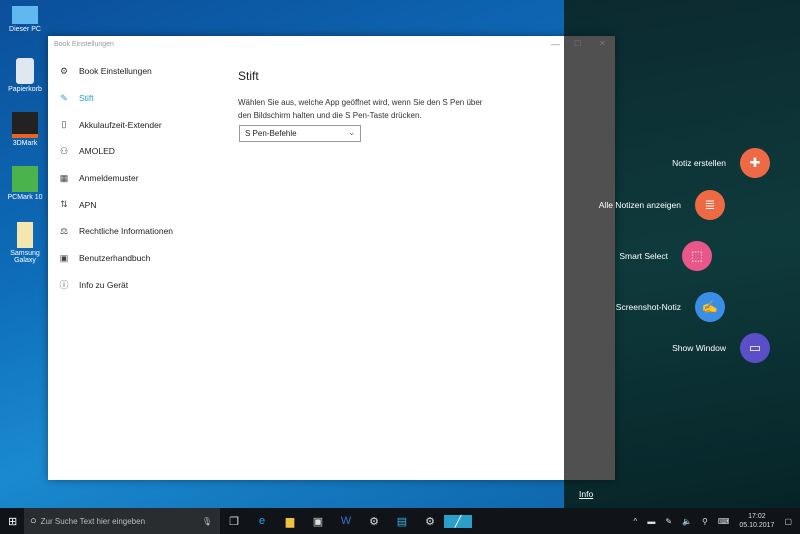  What do you see at coordinates (724, 521) in the screenshot?
I see `keyboard-icon: ⌨` at bounding box center [724, 521].